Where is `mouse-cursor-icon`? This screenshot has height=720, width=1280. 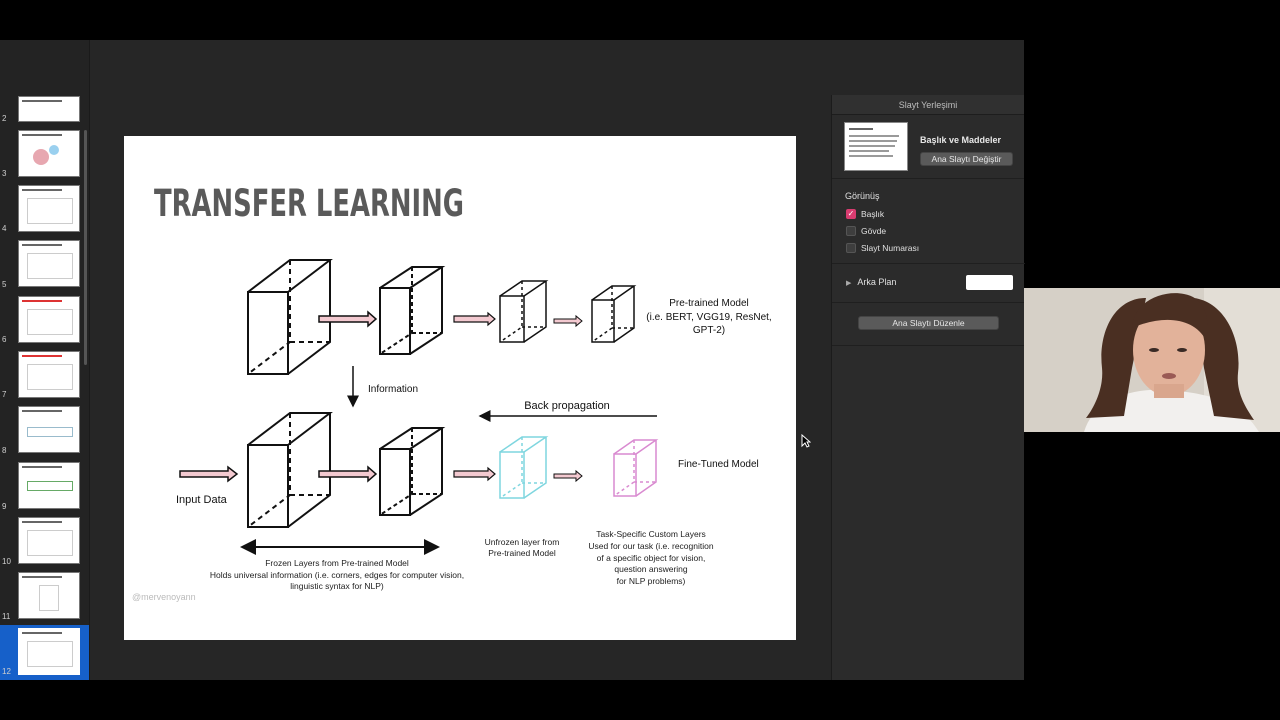 mouse-cursor-icon is located at coordinates (806, 441).